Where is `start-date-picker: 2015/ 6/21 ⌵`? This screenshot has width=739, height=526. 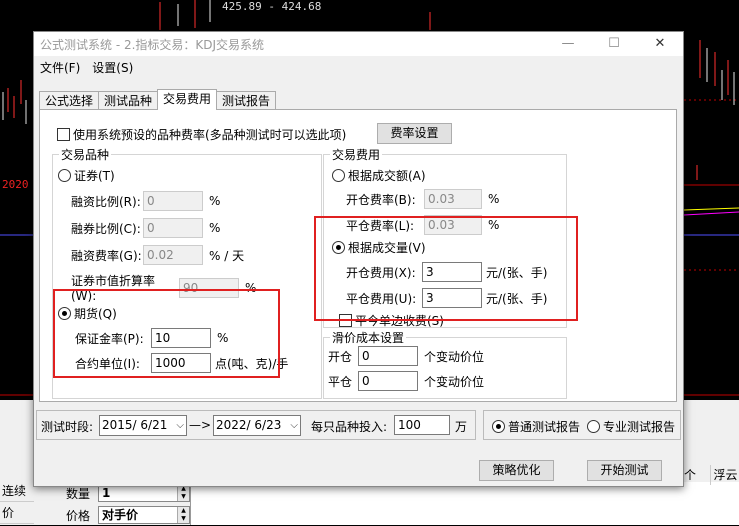 start-date-picker: 2015/ 6/21 ⌵ is located at coordinates (143, 425).